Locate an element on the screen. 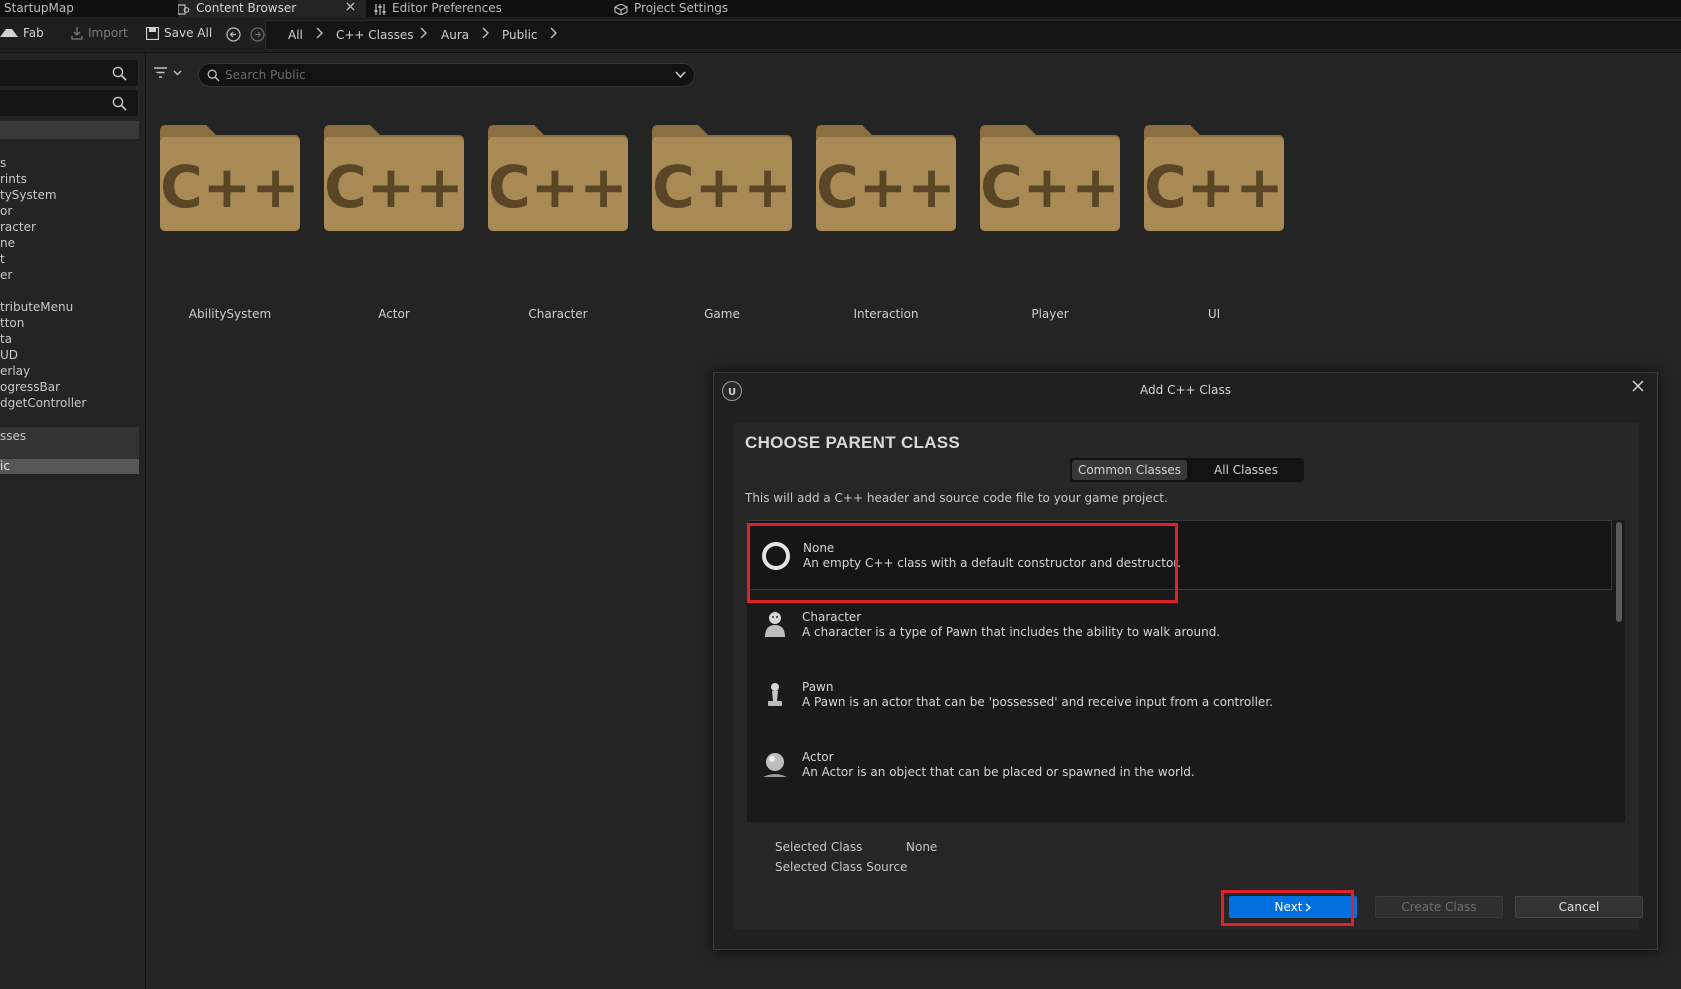 This screenshot has height=989, width=1681. cube-icon is located at coordinates (621, 9).